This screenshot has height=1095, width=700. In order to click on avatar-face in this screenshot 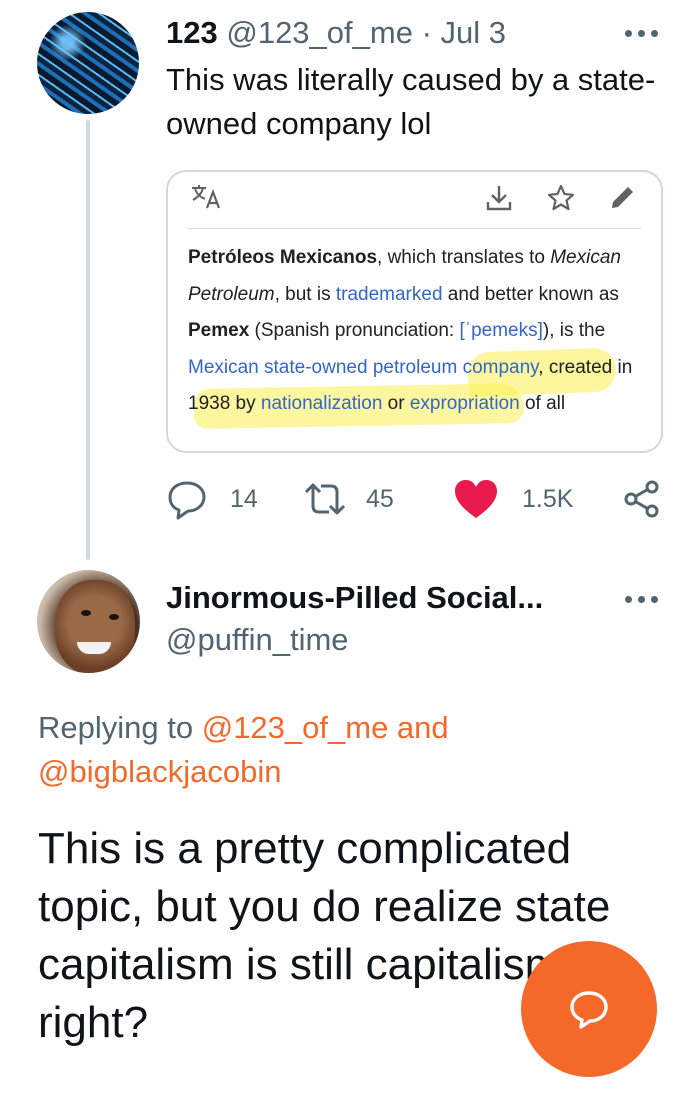, I will do `click(95, 626)`.